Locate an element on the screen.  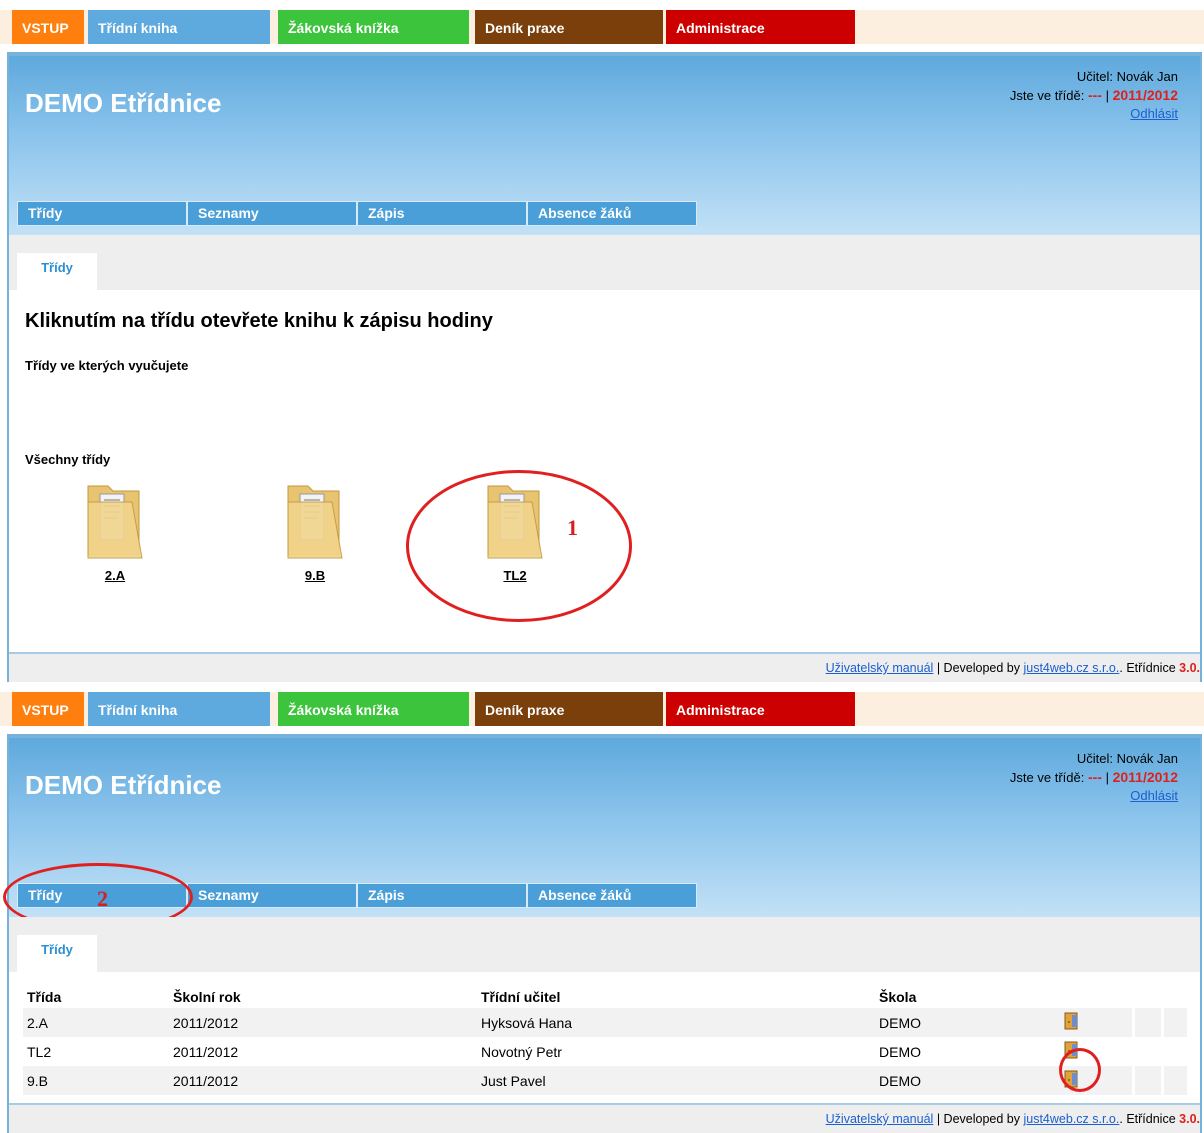
folder-class-tl2: TL2 is located at coordinates (515, 531).